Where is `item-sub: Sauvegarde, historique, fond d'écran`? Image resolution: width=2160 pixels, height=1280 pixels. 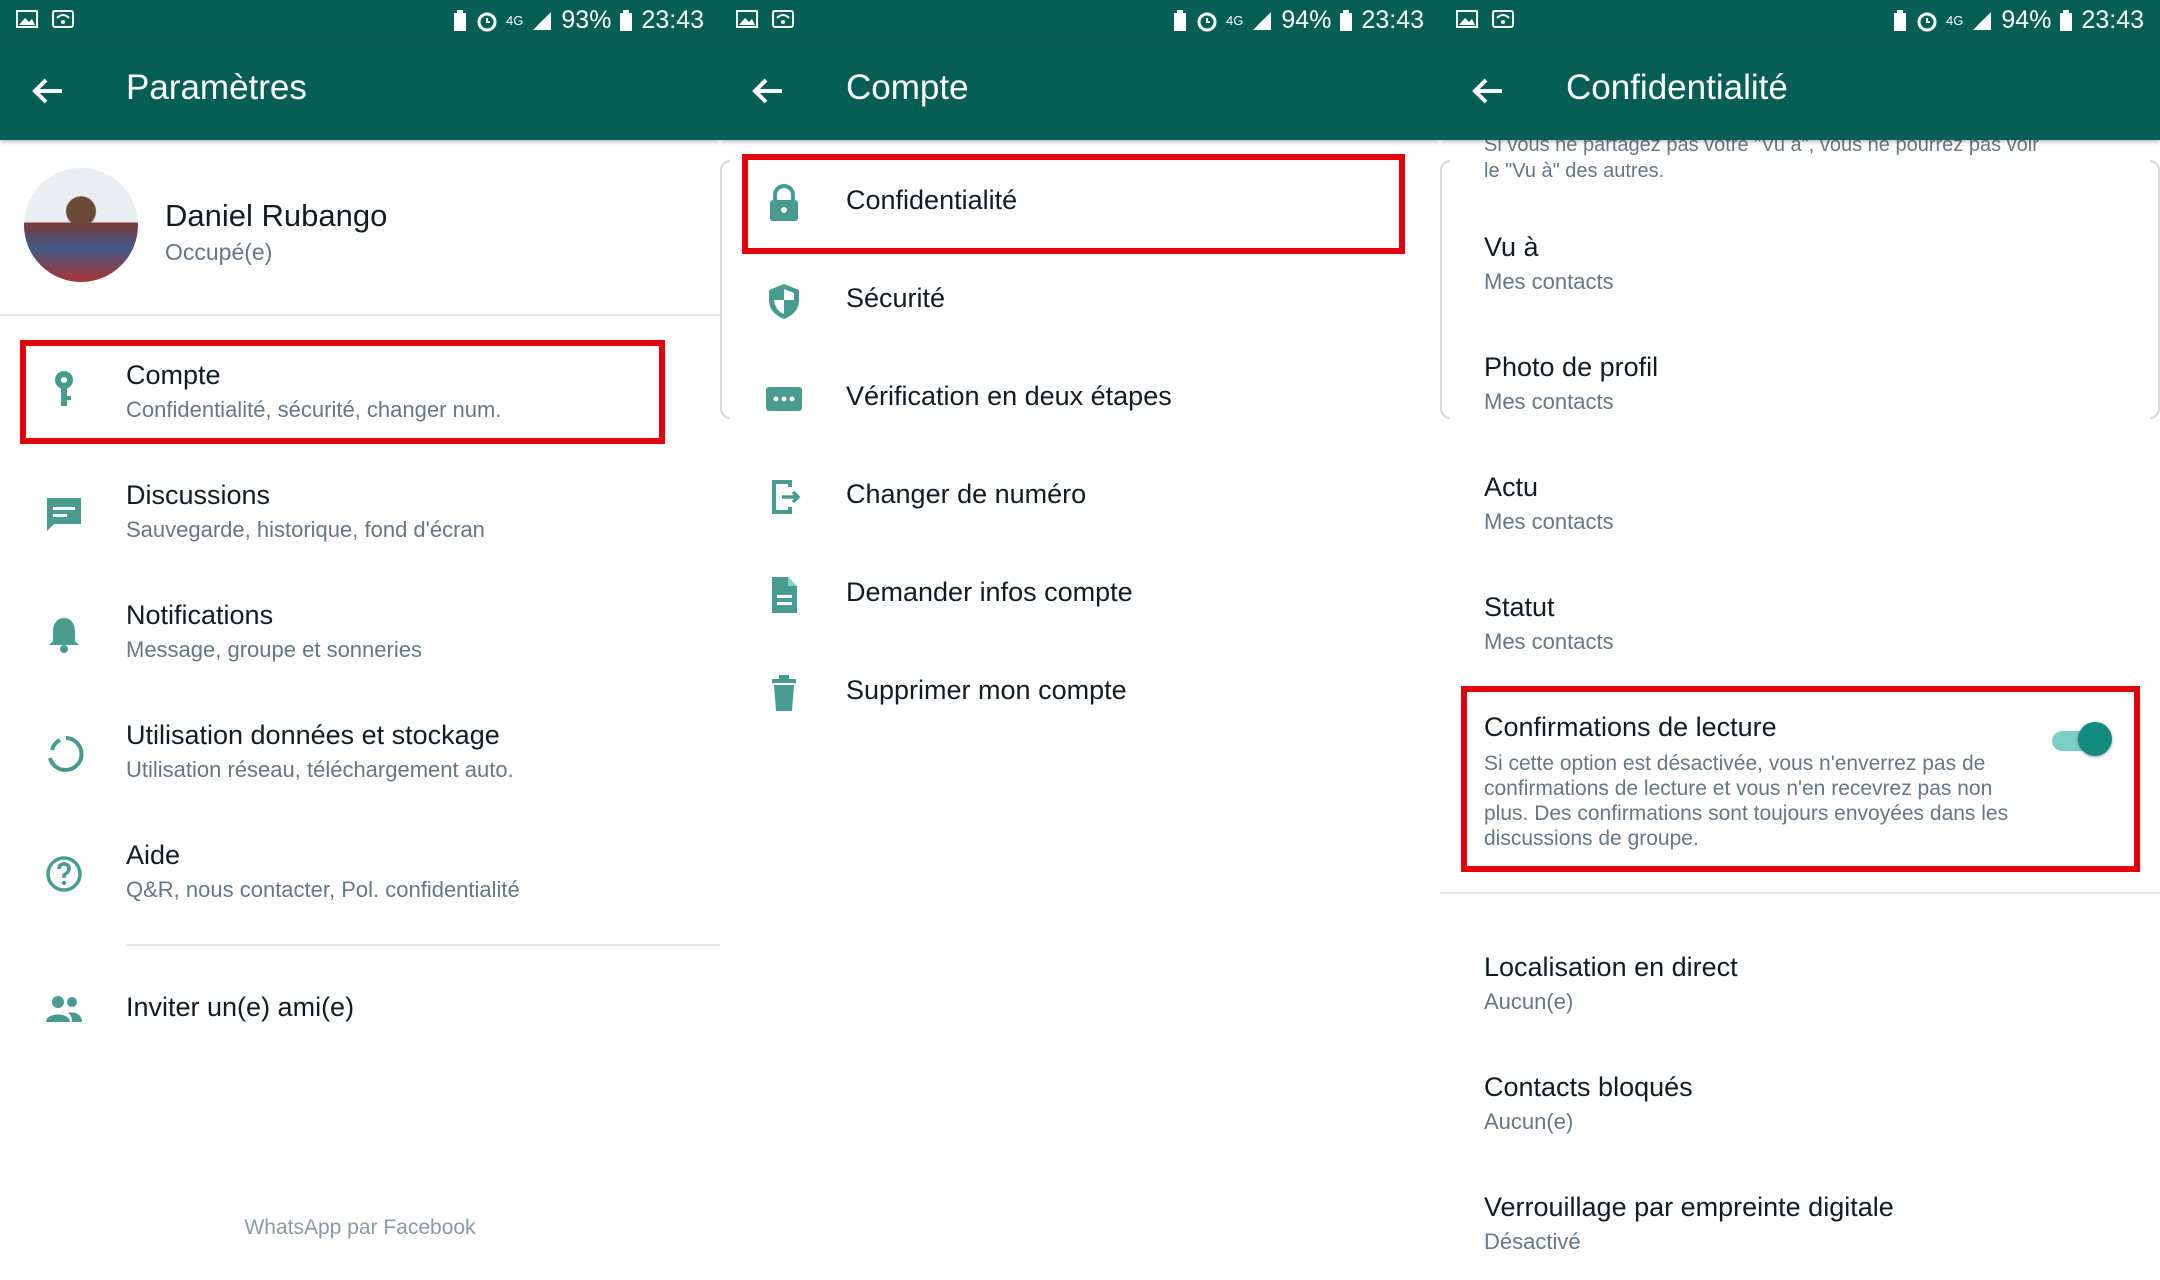 item-sub: Sauvegarde, historique, fond d'écran is located at coordinates (305, 529).